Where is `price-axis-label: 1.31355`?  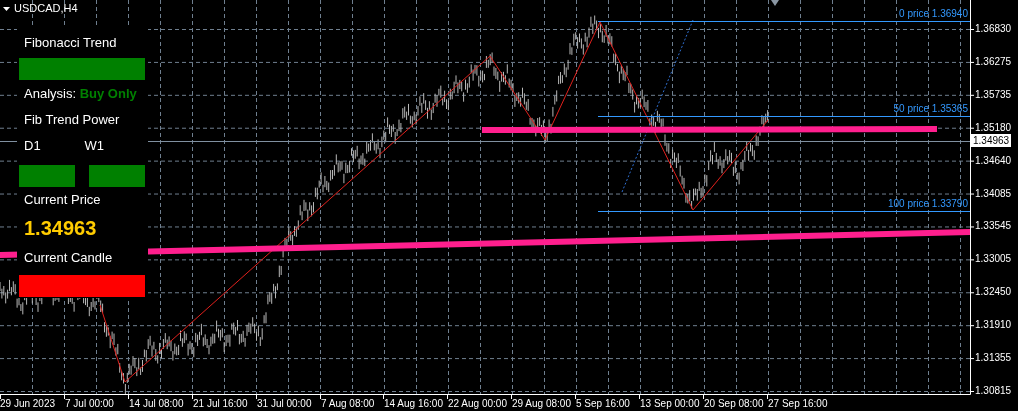 price-axis-label: 1.31355 is located at coordinates (993, 358).